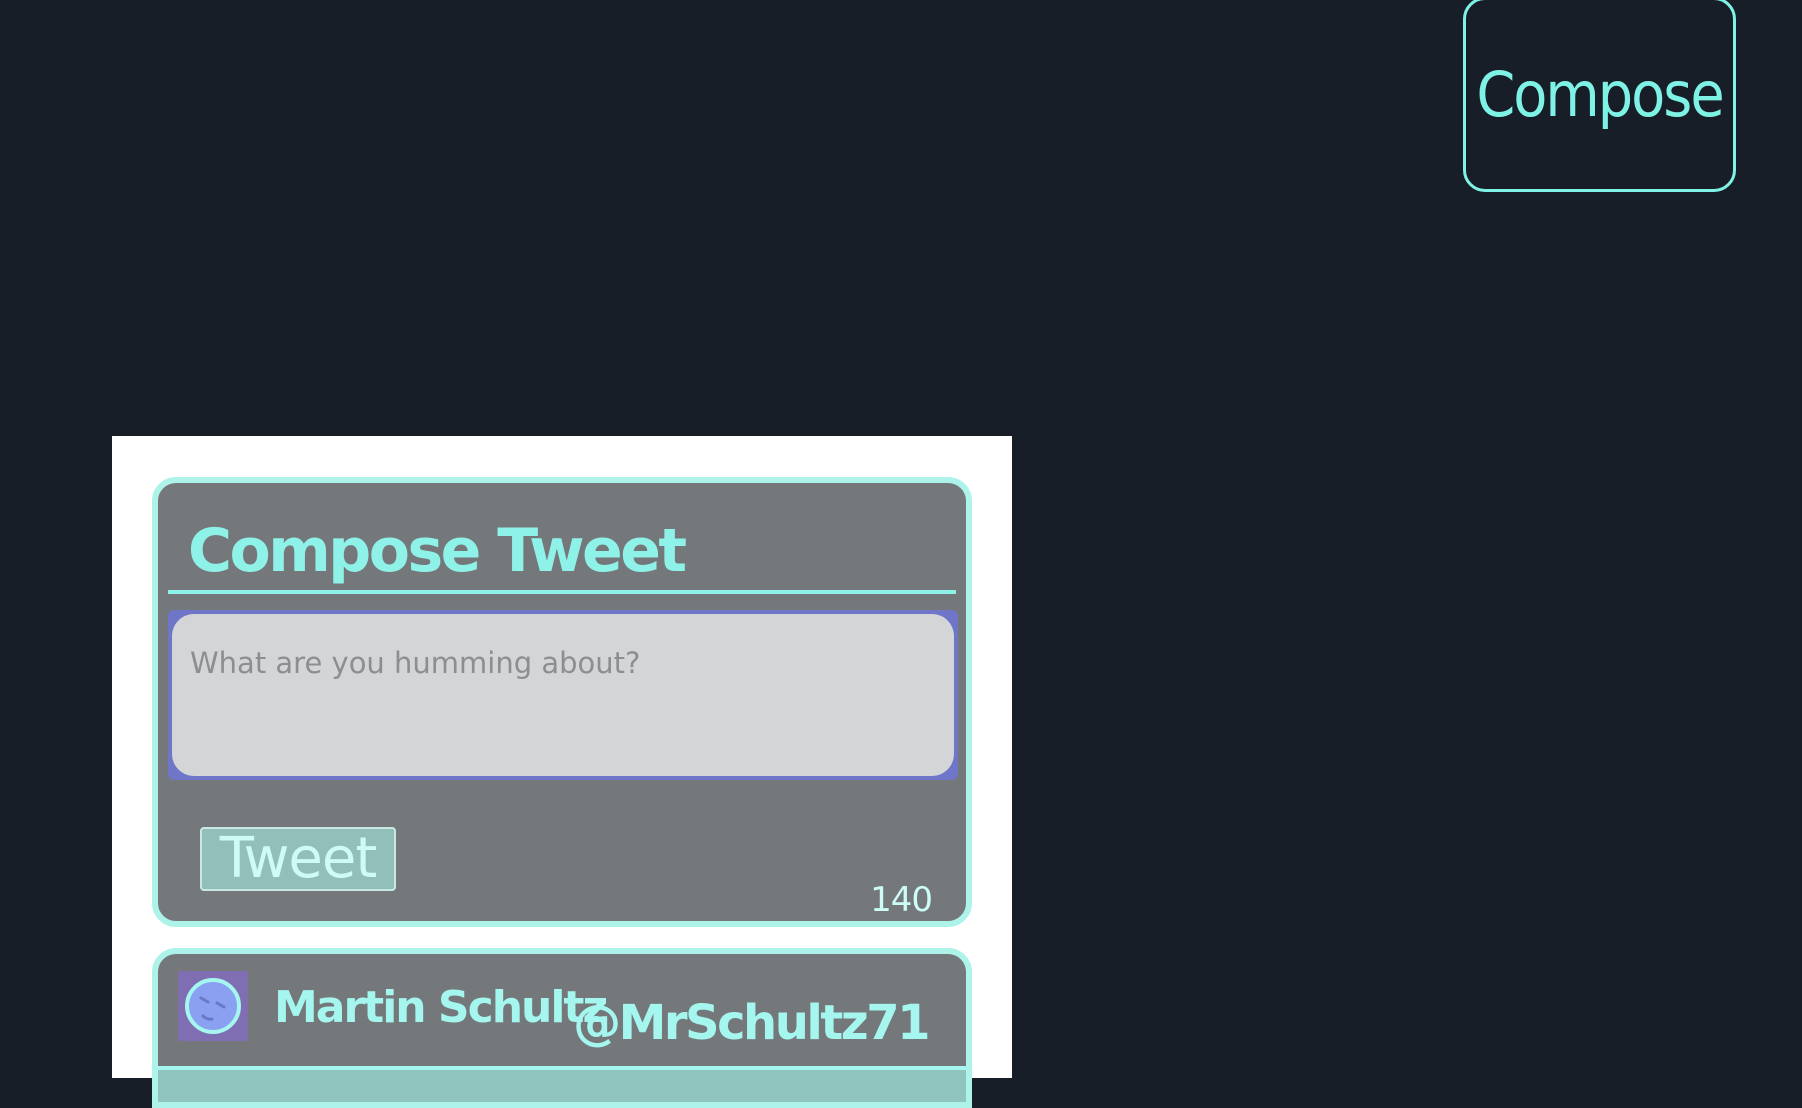  I want to click on title-divider, so click(562, 592).